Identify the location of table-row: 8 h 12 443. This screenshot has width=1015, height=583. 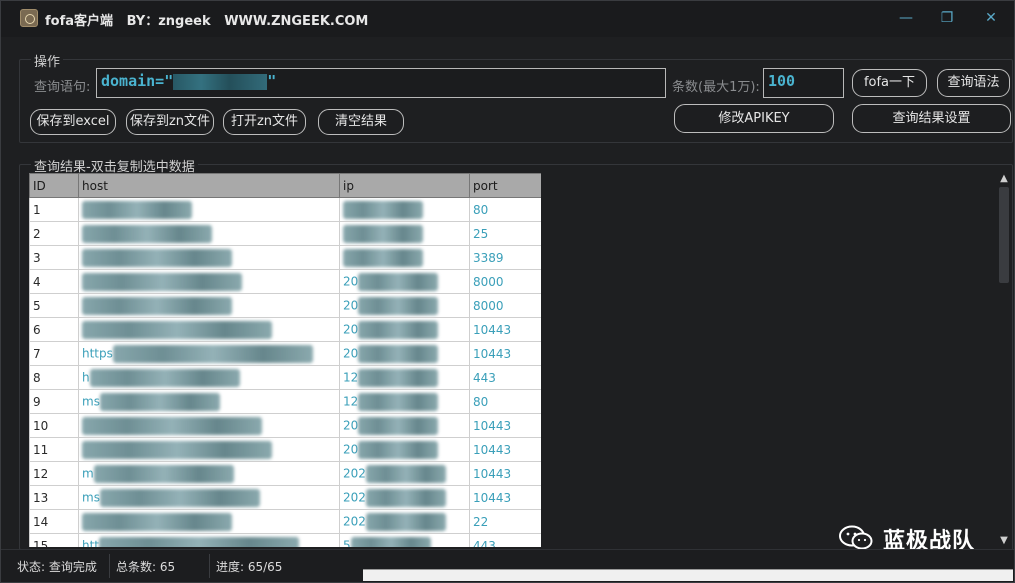
(285, 377).